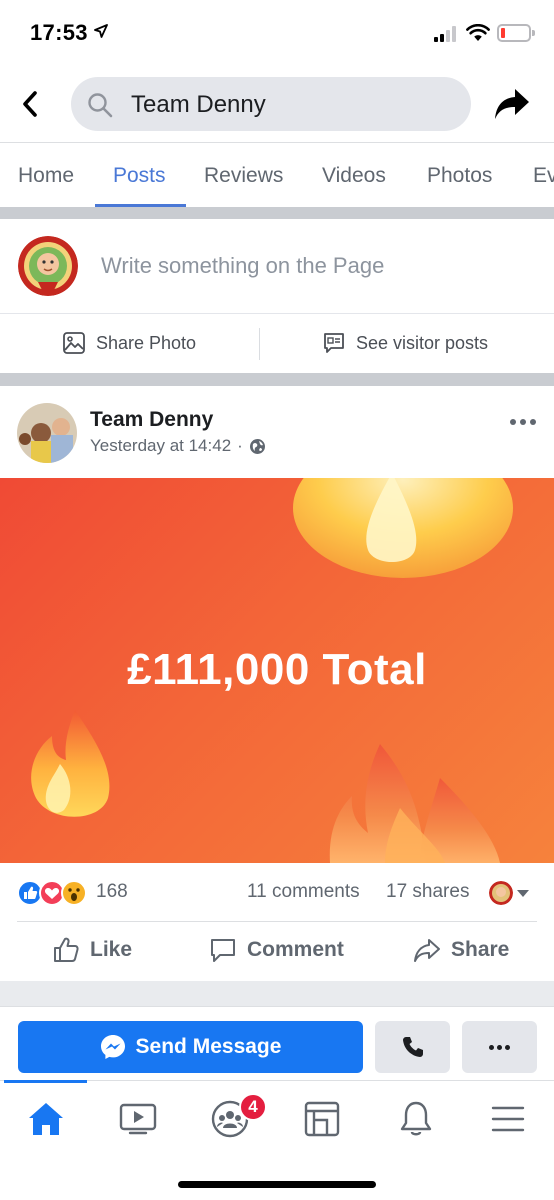 The width and height of the screenshot is (554, 1200). Describe the element at coordinates (303, 892) in the screenshot. I see `comments-count: 11 comments` at that location.